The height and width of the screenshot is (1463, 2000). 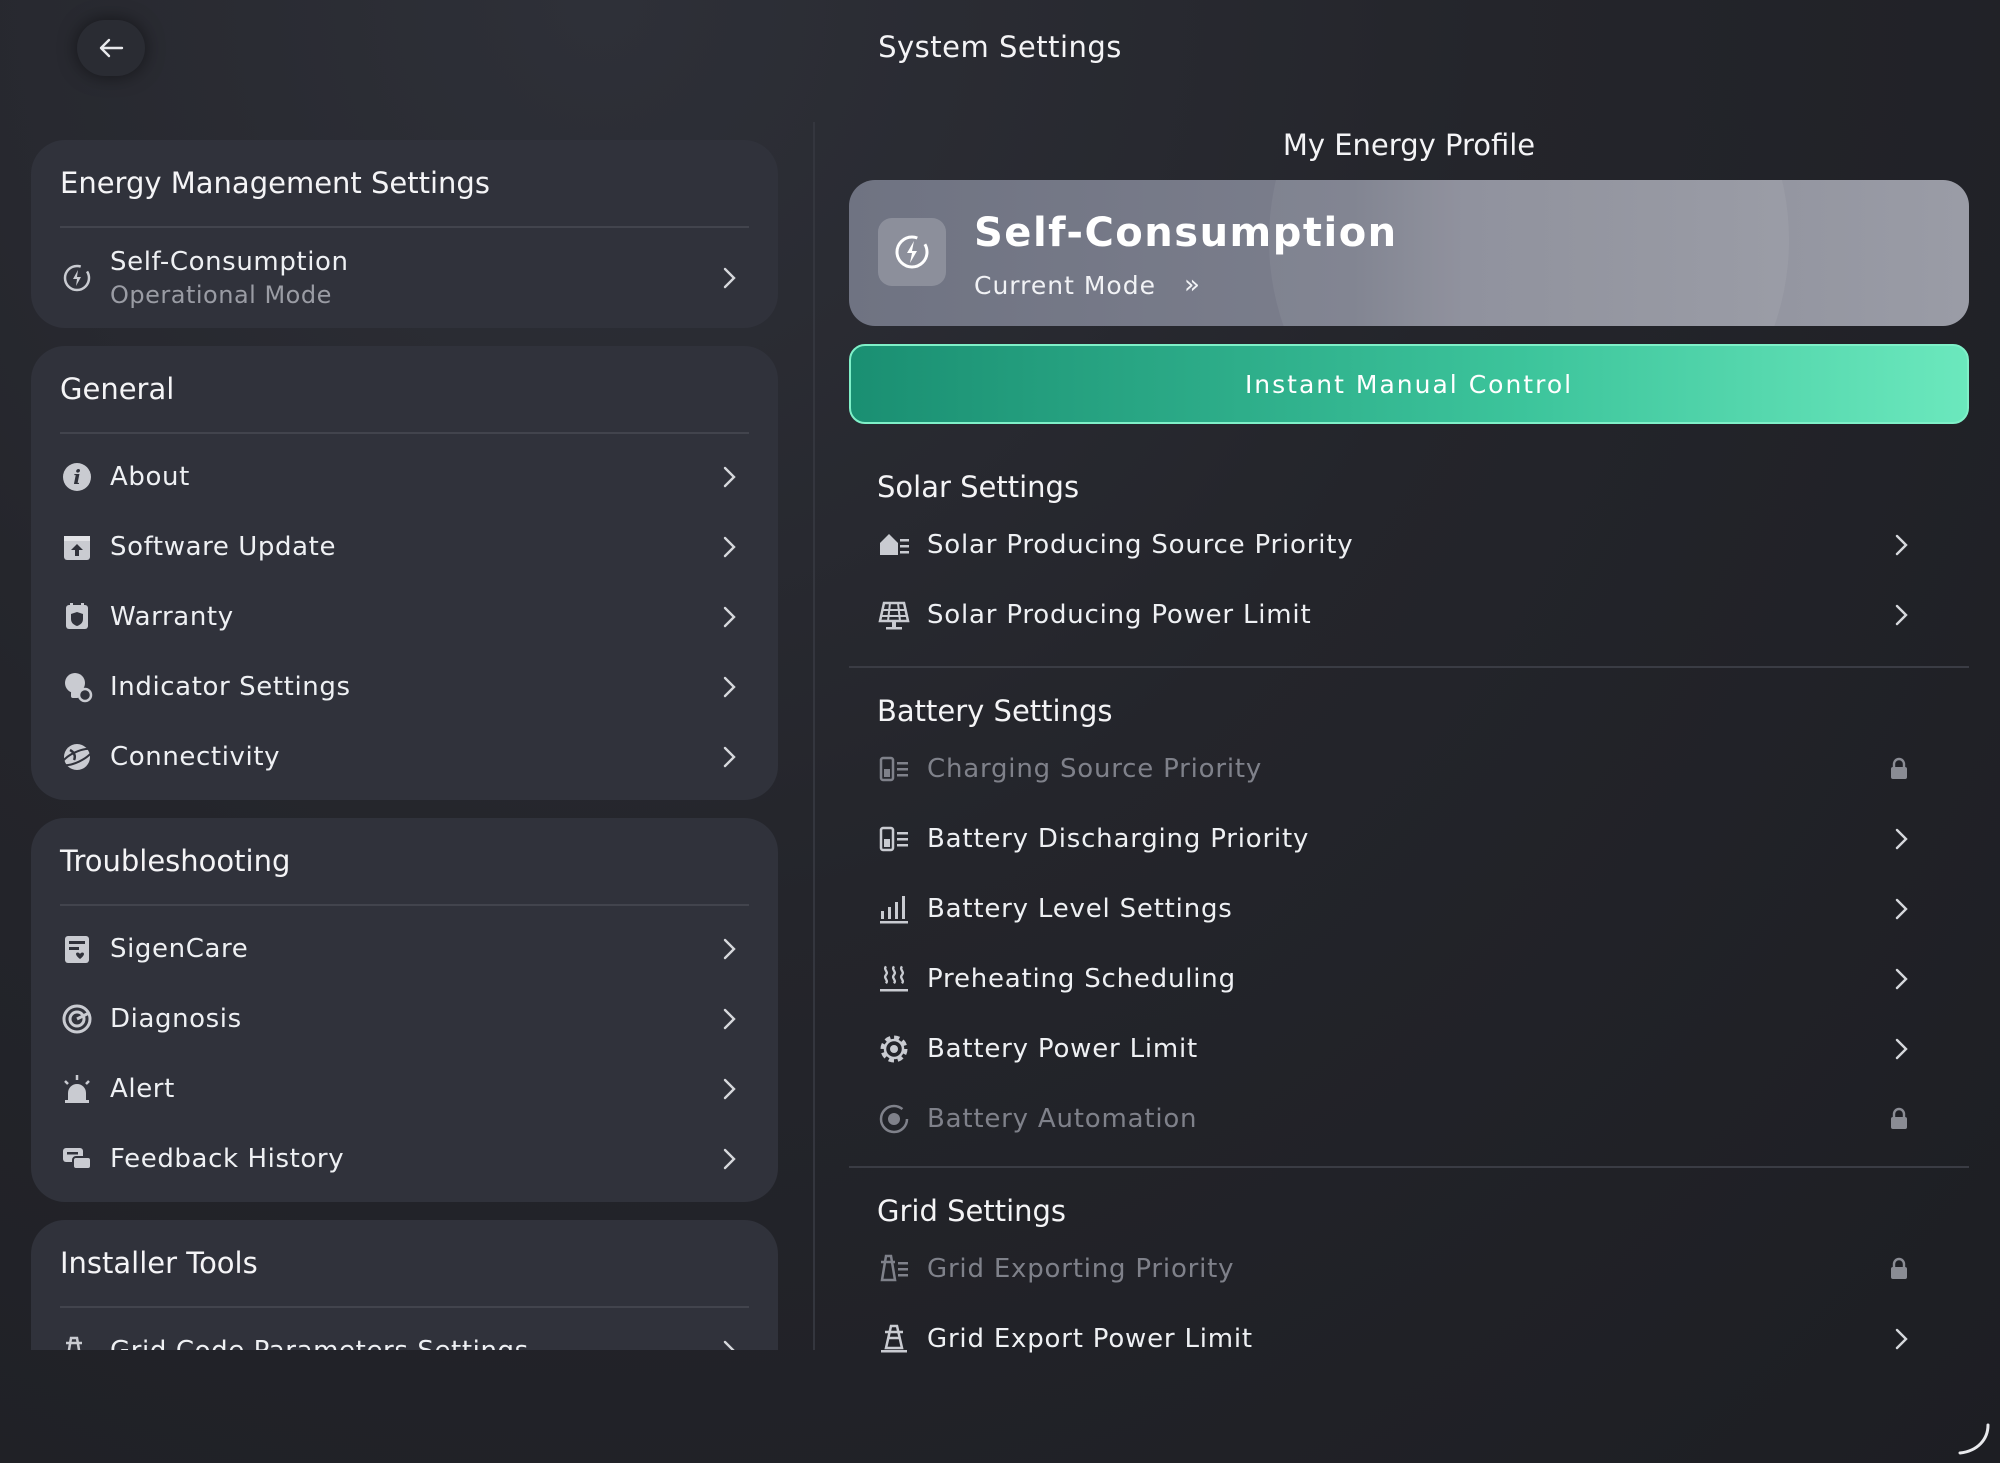 I want to click on card-title: Installer Tools, so click(x=404, y=1264).